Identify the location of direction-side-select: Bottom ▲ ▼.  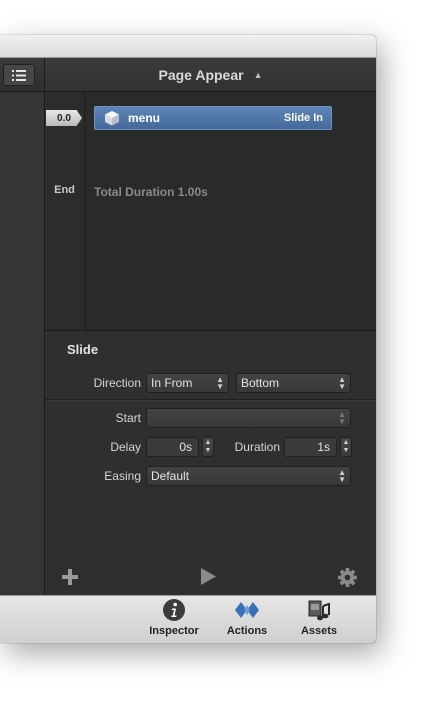
(293, 383).